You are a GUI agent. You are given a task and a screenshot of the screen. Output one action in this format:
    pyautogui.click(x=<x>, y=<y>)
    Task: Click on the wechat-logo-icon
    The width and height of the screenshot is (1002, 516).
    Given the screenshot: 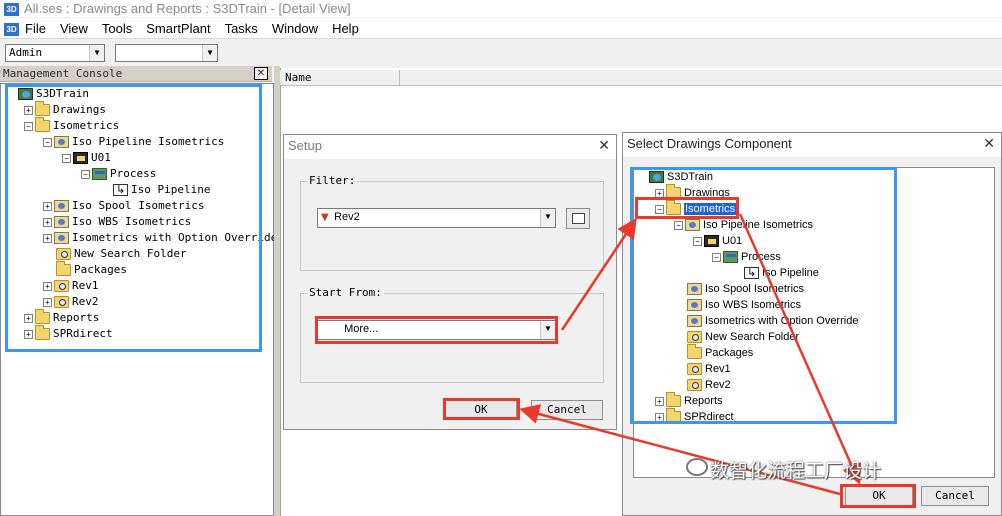 What is the action you would take?
    pyautogui.click(x=697, y=467)
    